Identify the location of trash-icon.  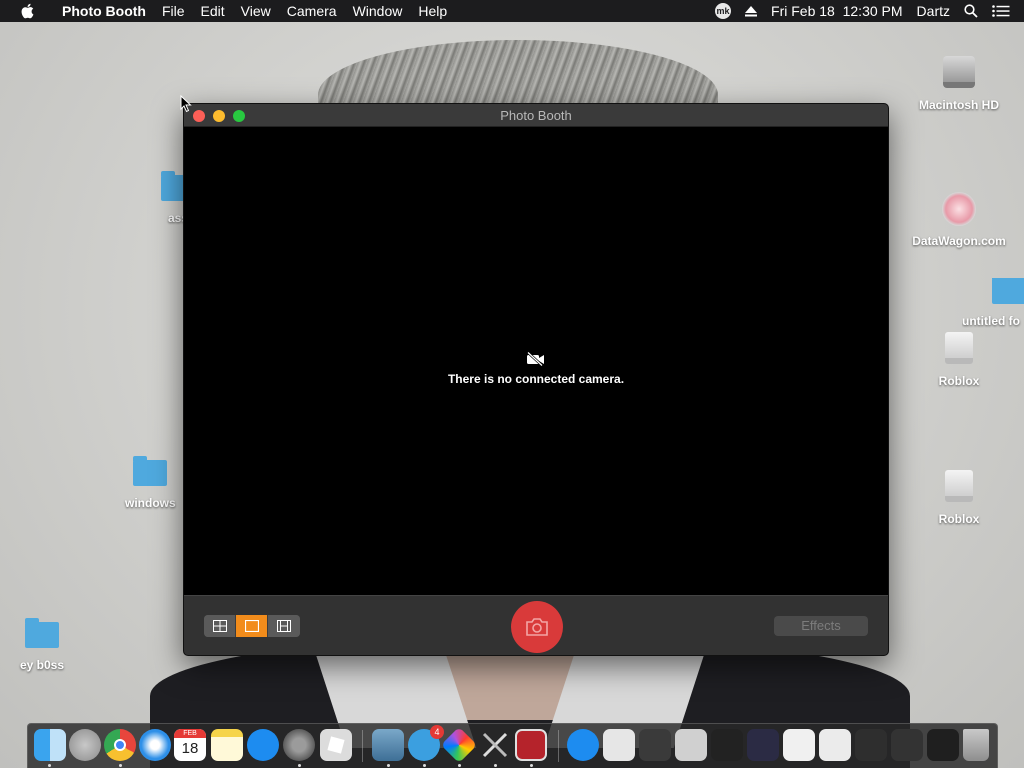
(976, 745).